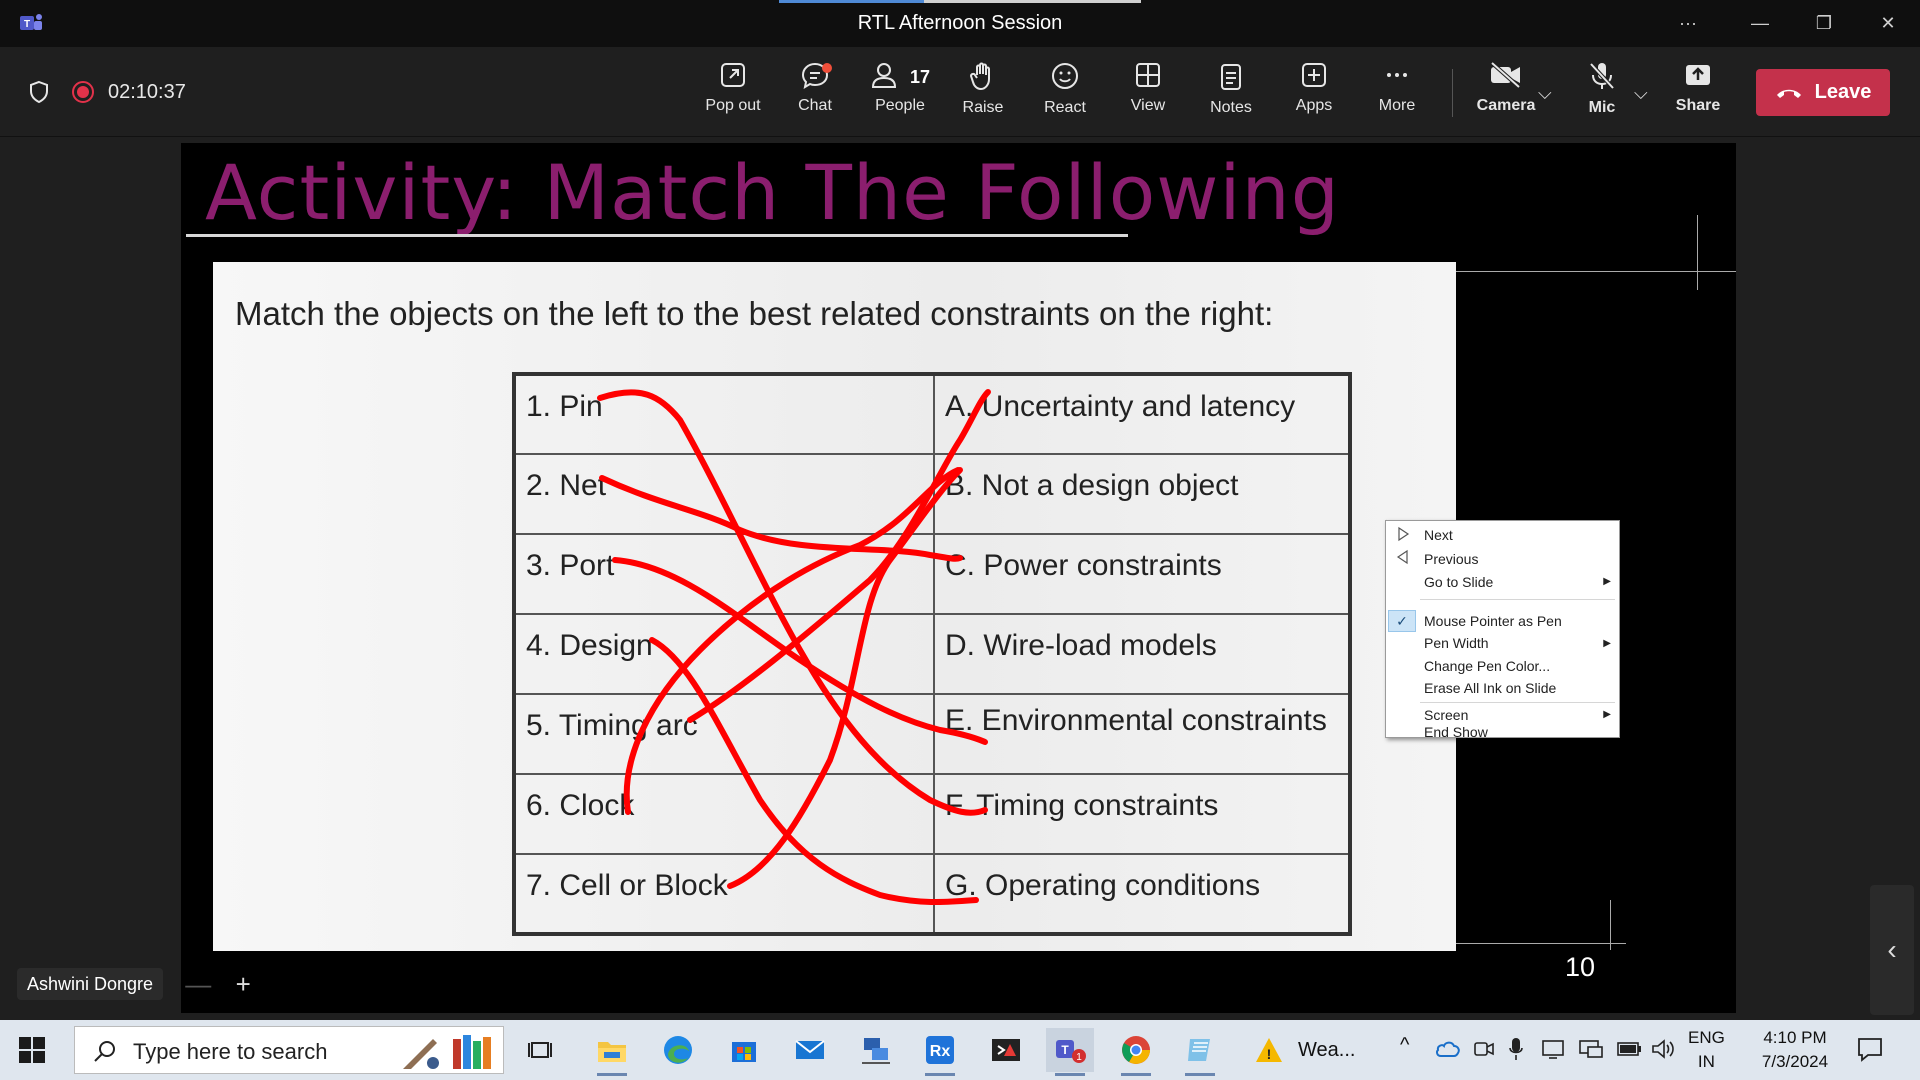 The height and width of the screenshot is (1080, 1920). I want to click on volume-icon, so click(1663, 1049).